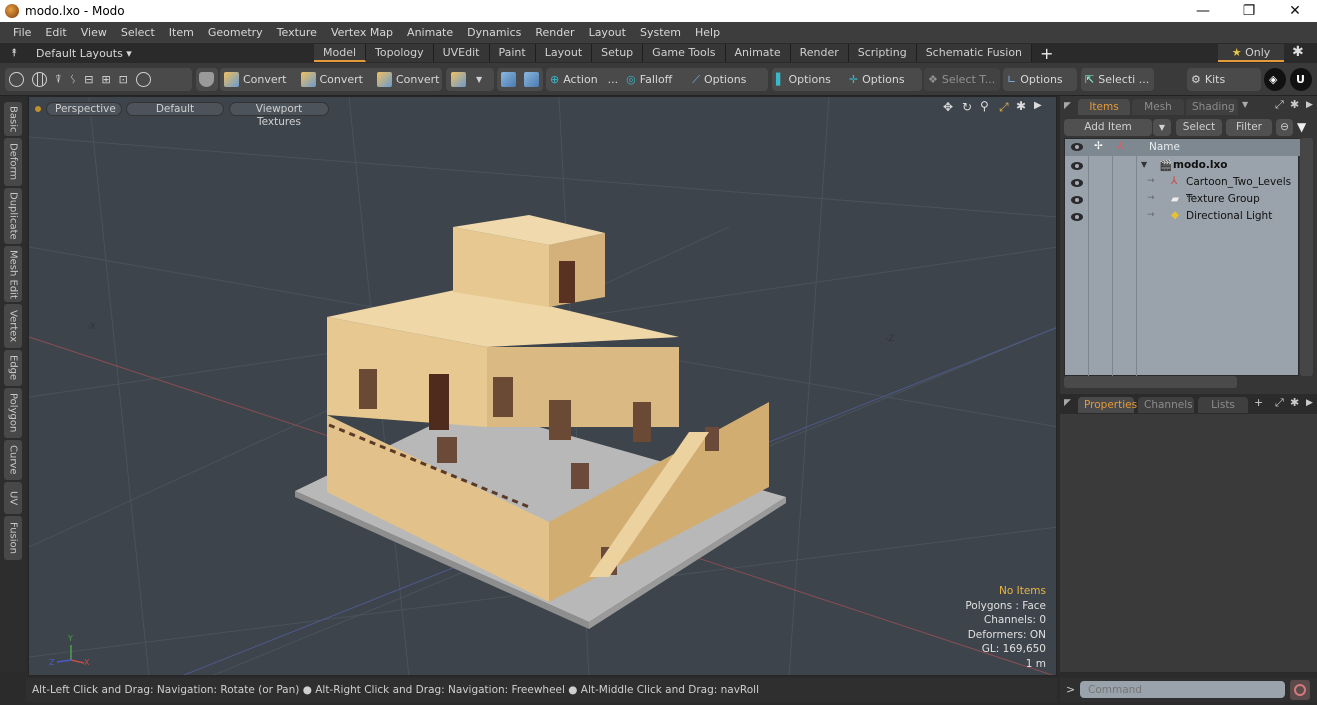  I want to click on funnel-filter-icon: ▼, so click(1301, 127).